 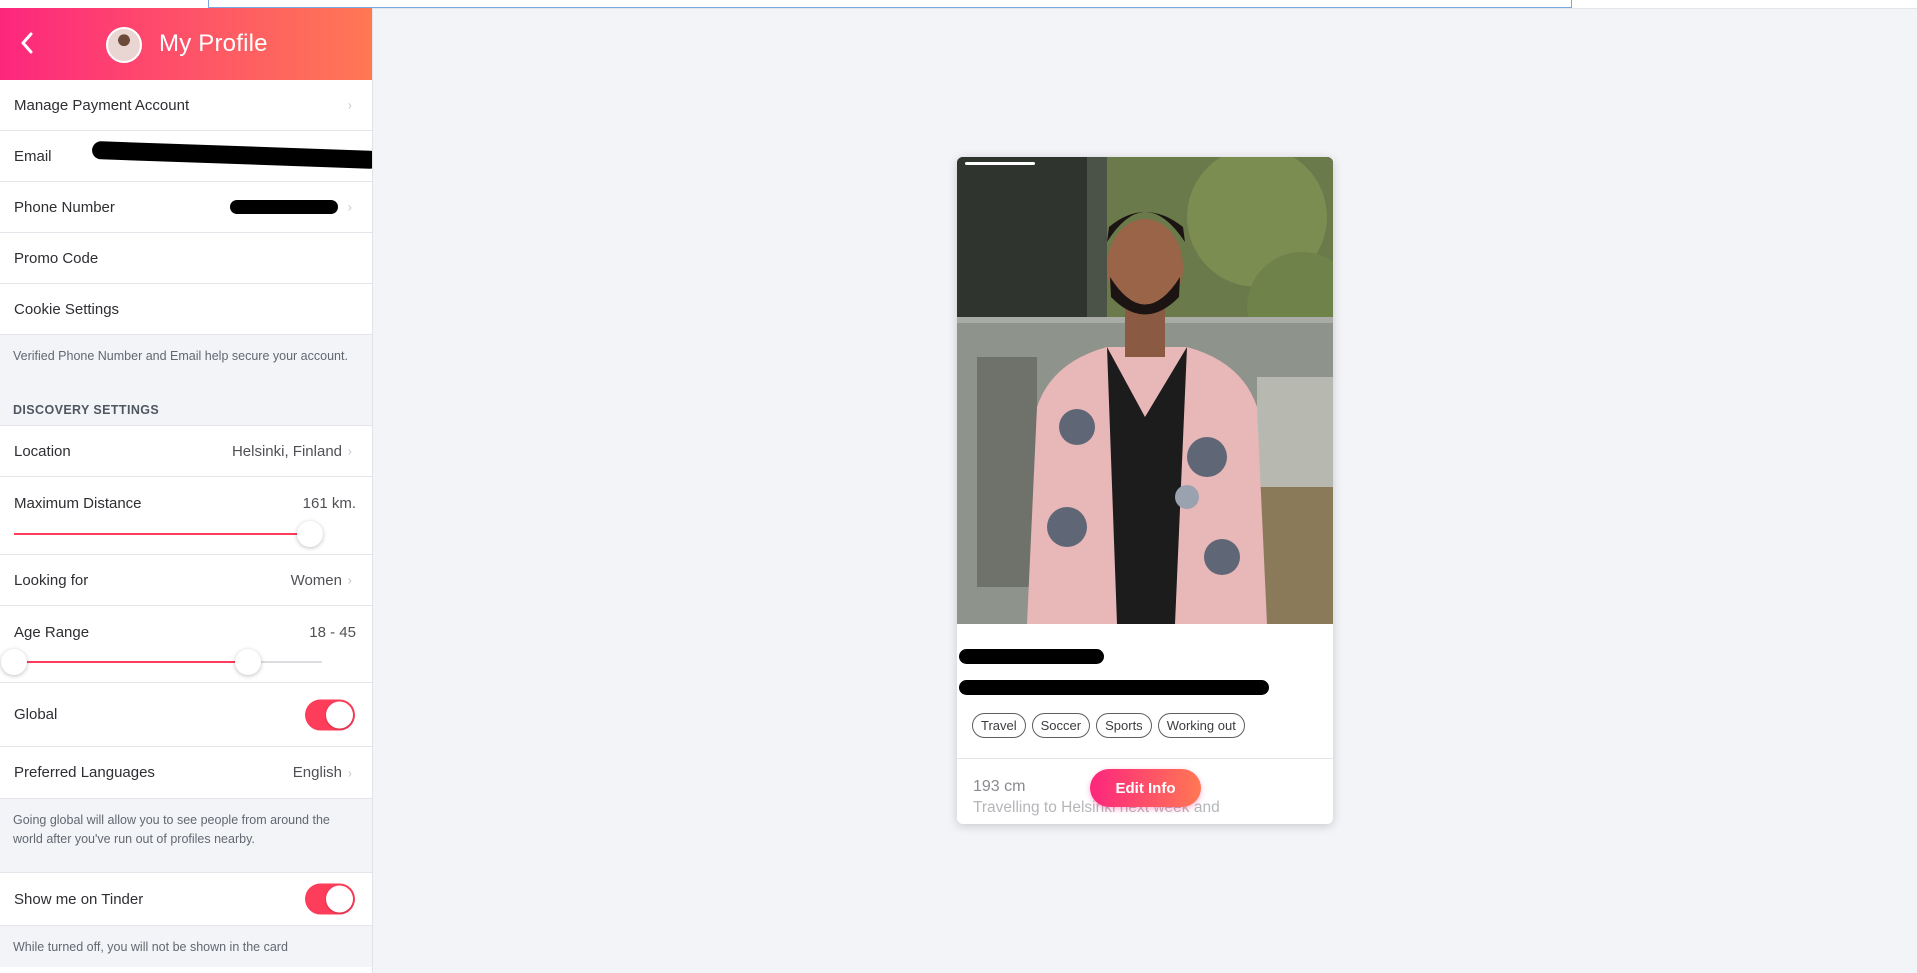 What do you see at coordinates (78, 503) in the screenshot?
I see `max-distance-label: Maximum Distance` at bounding box center [78, 503].